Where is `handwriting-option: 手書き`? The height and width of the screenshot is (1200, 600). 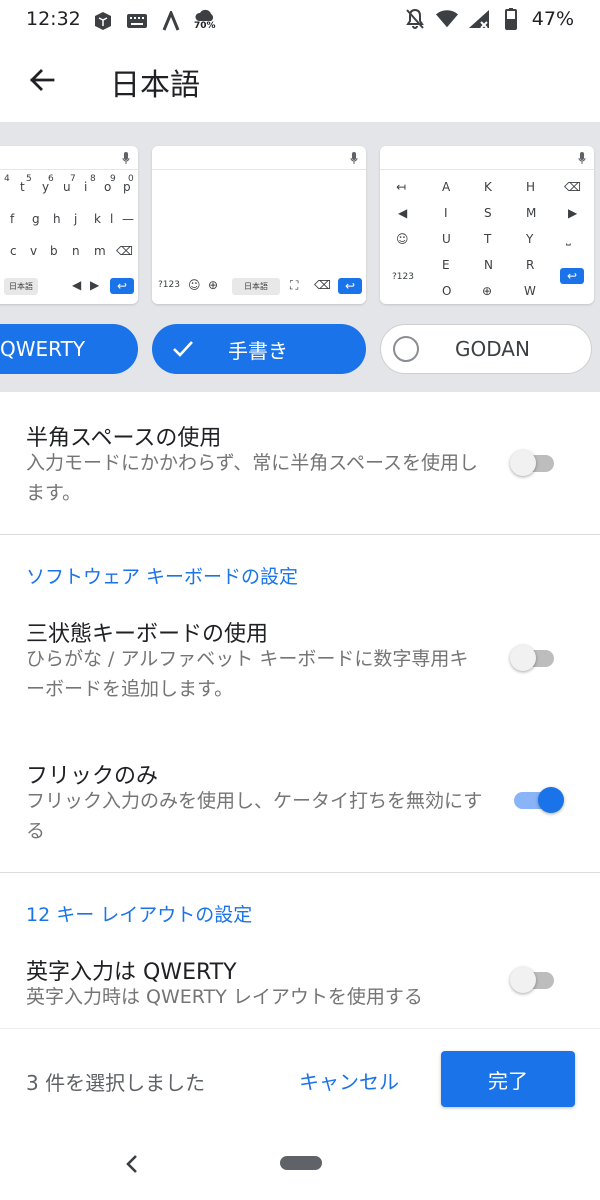
handwriting-option: 手書き is located at coordinates (259, 349).